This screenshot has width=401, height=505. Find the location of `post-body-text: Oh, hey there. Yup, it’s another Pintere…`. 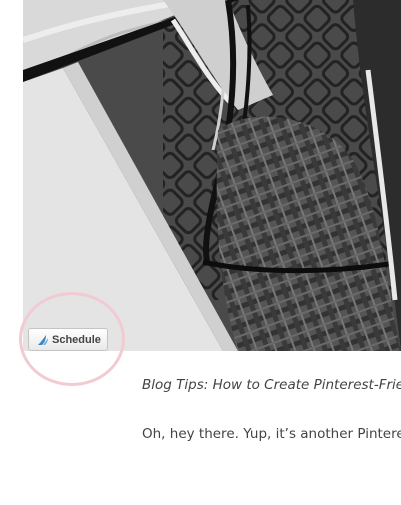

post-body-text: Oh, hey there. Yup, it’s another Pintere… is located at coordinates (271, 434).